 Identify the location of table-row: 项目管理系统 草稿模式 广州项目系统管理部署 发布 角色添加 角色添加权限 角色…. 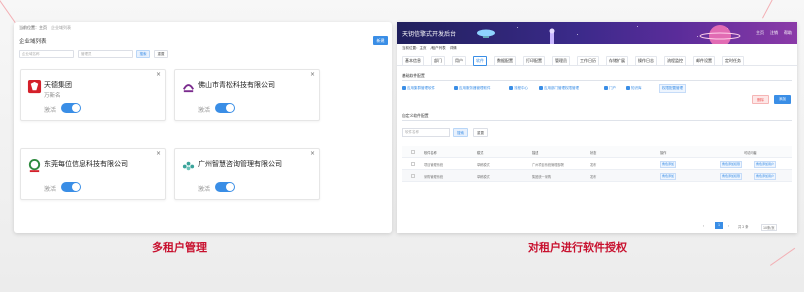
(597, 164).